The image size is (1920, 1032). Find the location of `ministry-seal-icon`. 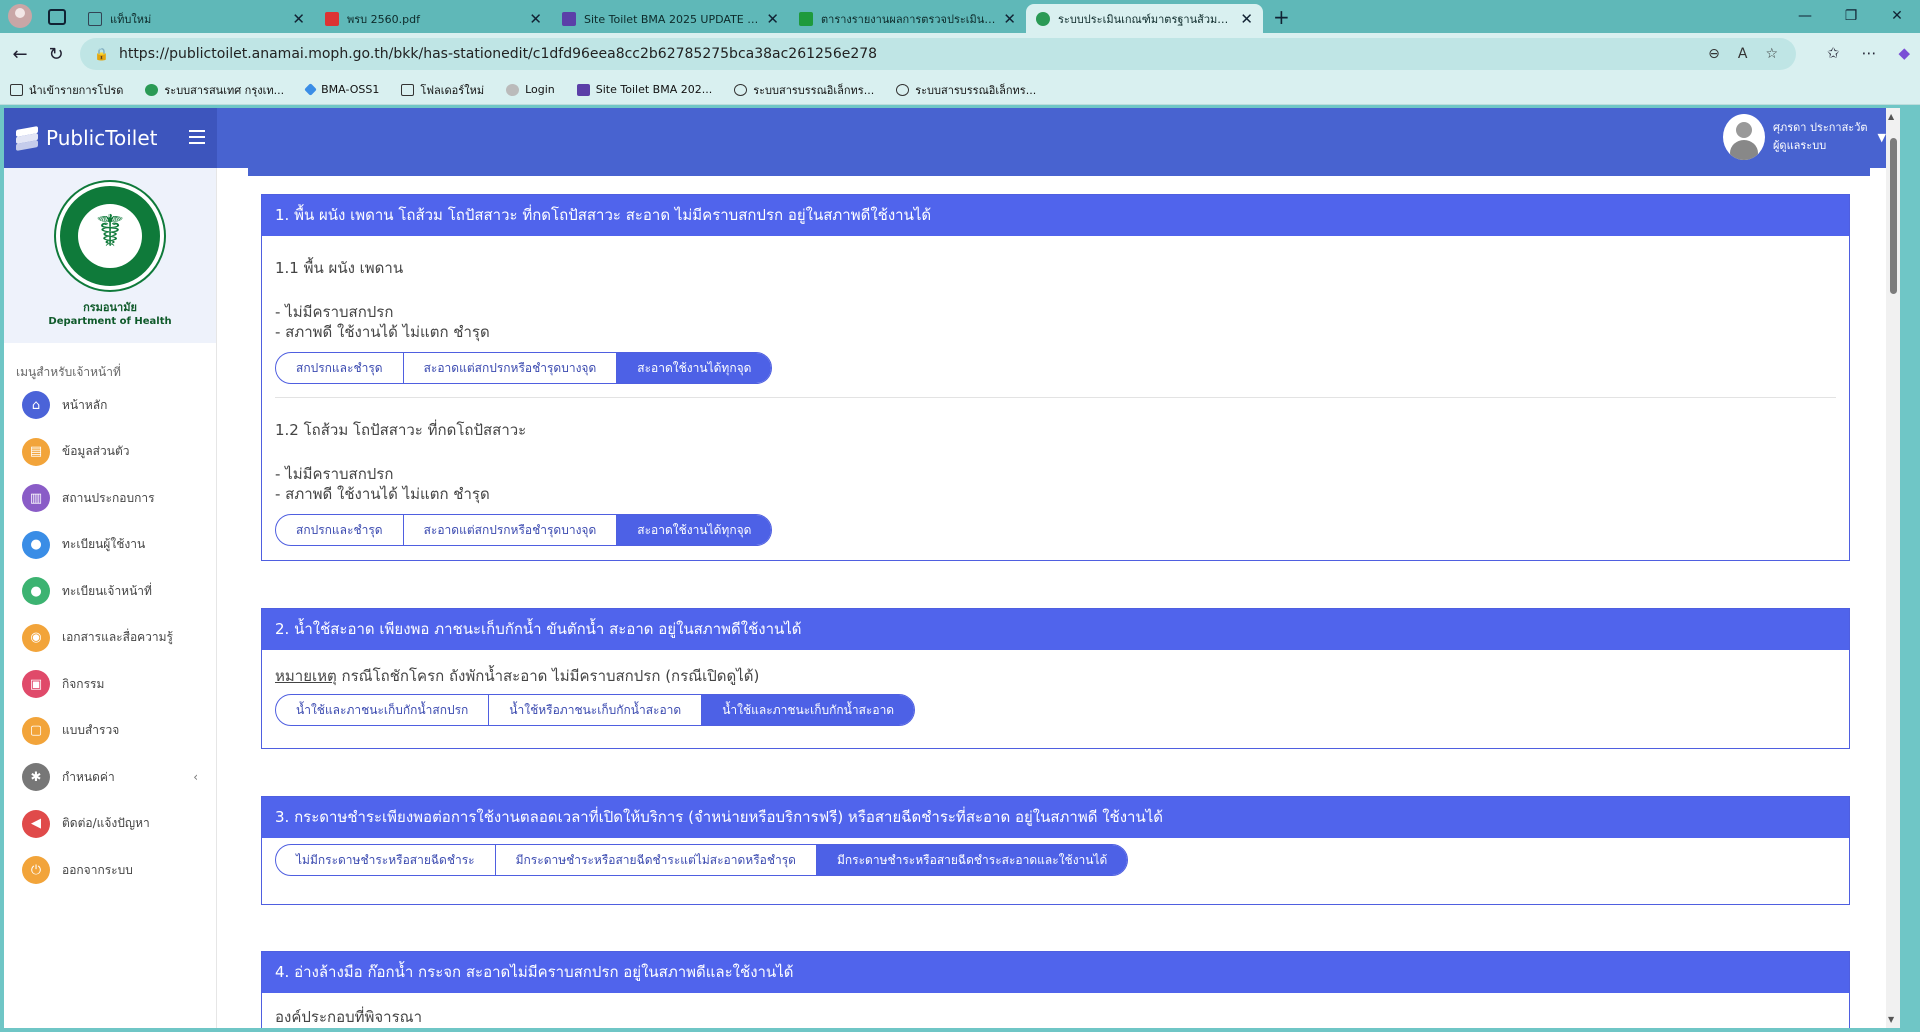

ministry-seal-icon is located at coordinates (110, 236).